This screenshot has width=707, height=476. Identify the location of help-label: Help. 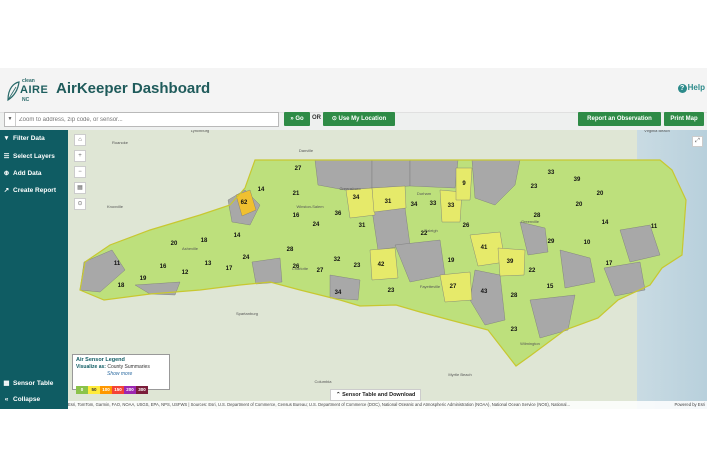
(696, 87).